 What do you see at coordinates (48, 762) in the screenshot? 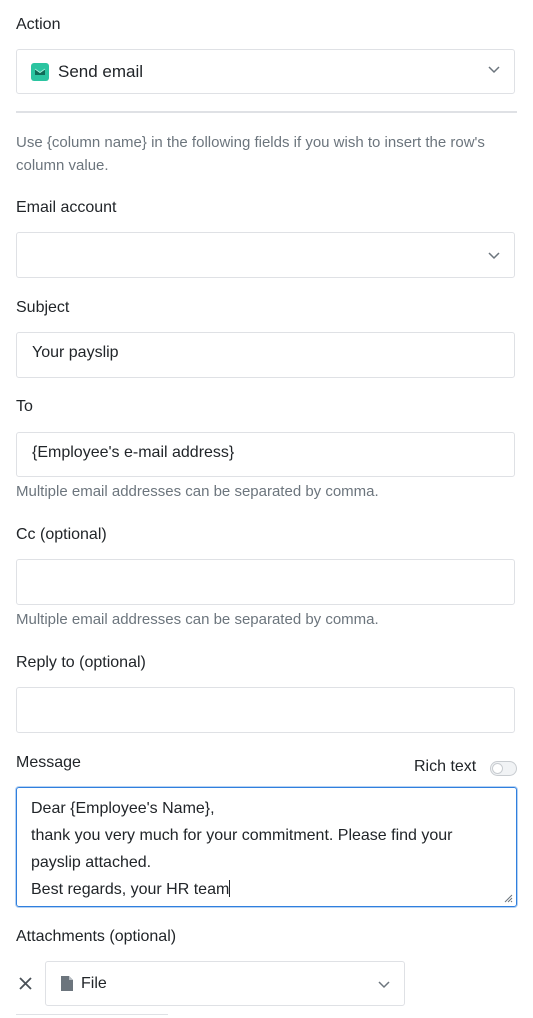
I see `message-label: Message` at bounding box center [48, 762].